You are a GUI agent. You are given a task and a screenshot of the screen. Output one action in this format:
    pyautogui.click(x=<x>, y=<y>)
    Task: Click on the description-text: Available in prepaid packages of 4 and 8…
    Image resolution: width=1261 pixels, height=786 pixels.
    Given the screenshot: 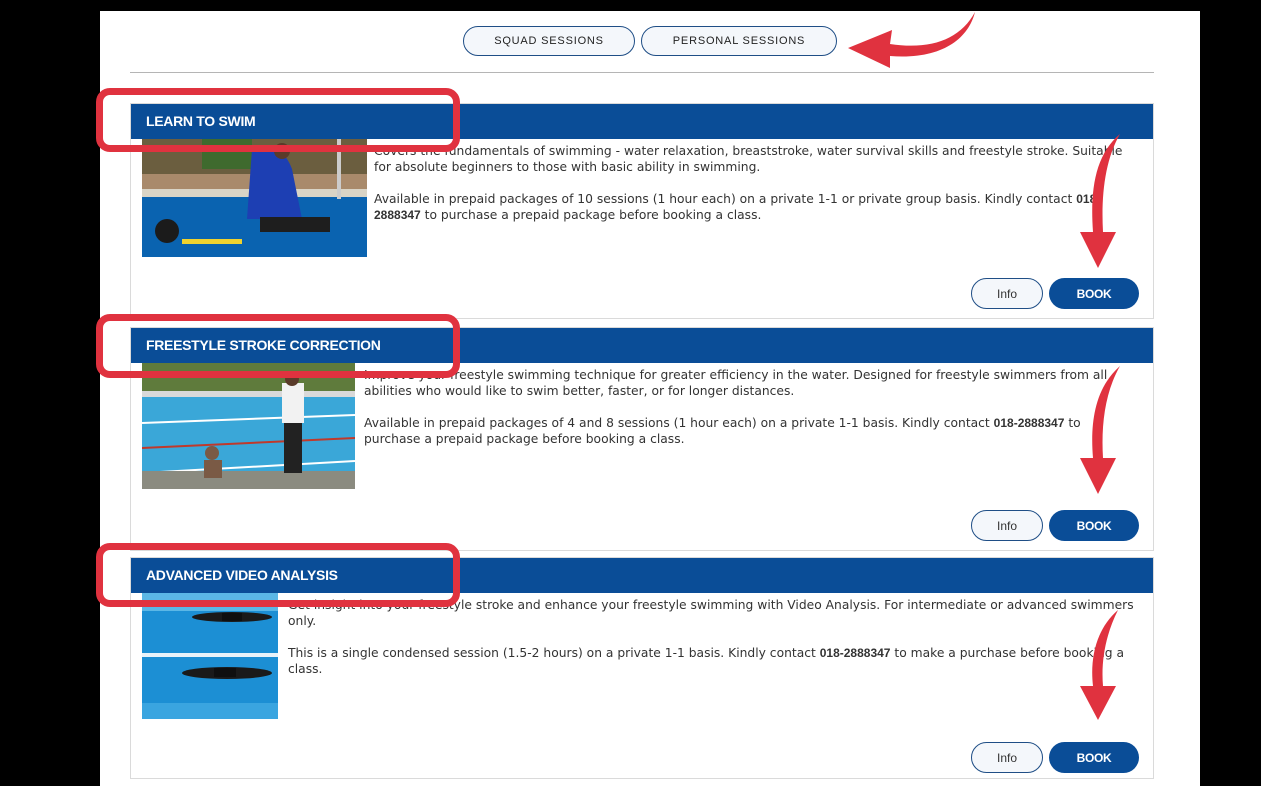 What is the action you would take?
    pyautogui.click(x=679, y=423)
    